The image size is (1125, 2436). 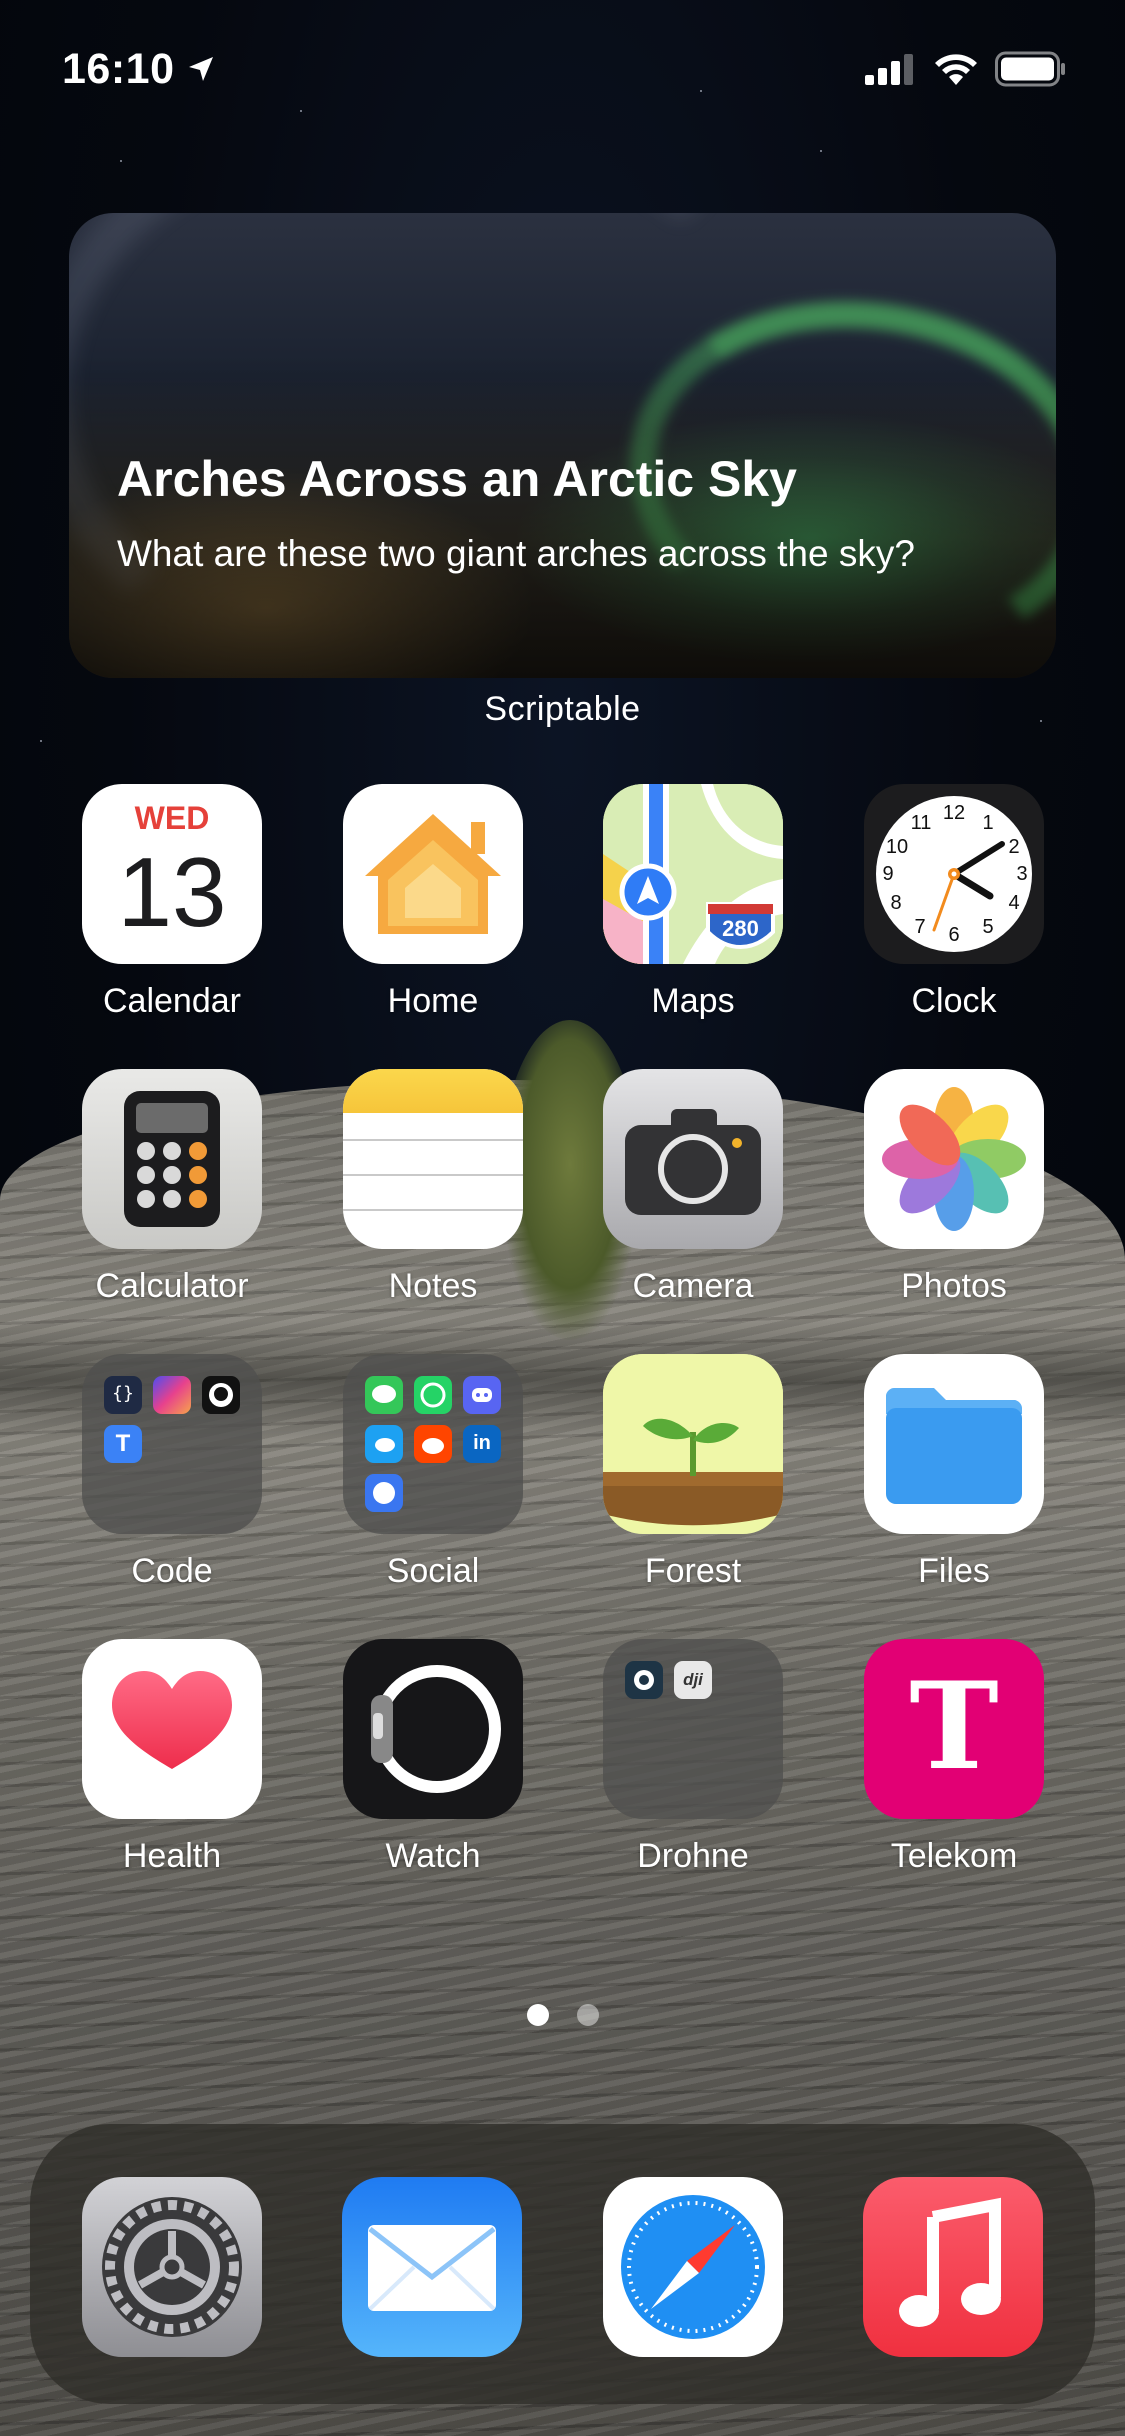 I want to click on dji-logo-text: dji, so click(x=693, y=1679).